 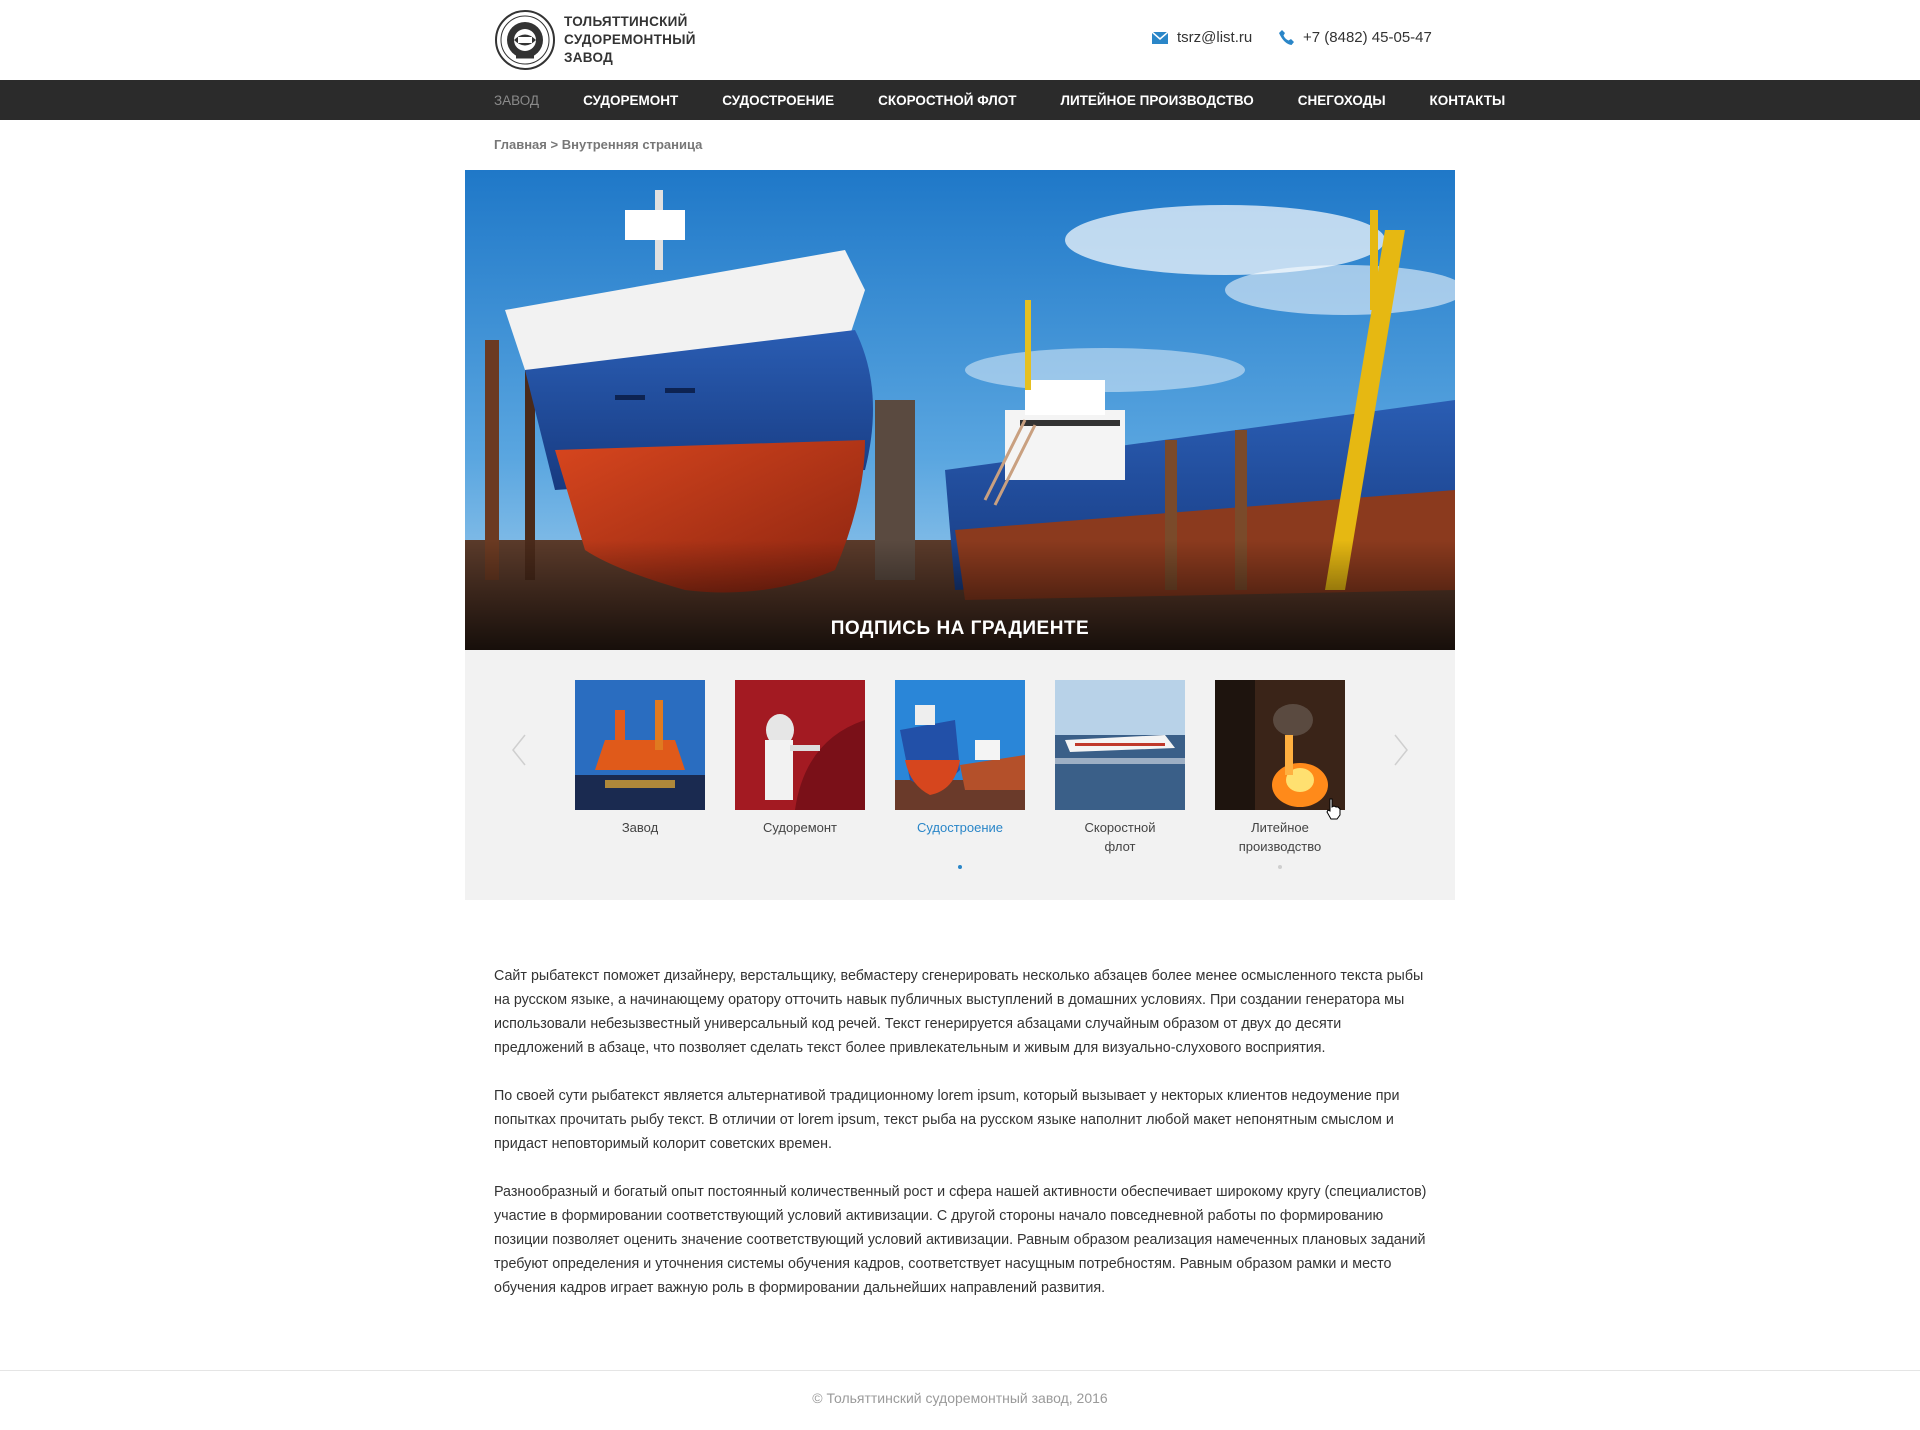 I want to click on carousel-next-arrow-icon, so click(x=1400, y=750).